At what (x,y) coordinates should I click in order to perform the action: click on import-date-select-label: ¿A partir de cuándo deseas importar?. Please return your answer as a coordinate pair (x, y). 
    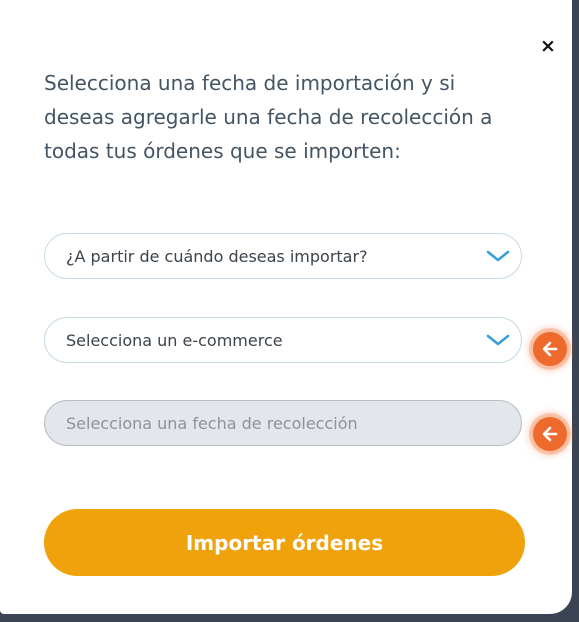
    Looking at the image, I should click on (217, 256).